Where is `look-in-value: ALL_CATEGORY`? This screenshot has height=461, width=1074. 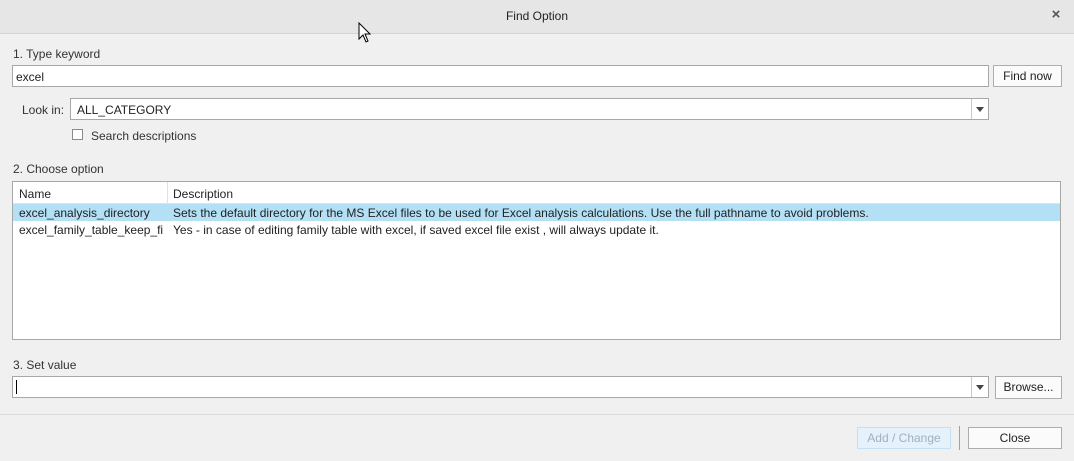
look-in-value: ALL_CATEGORY is located at coordinates (124, 110).